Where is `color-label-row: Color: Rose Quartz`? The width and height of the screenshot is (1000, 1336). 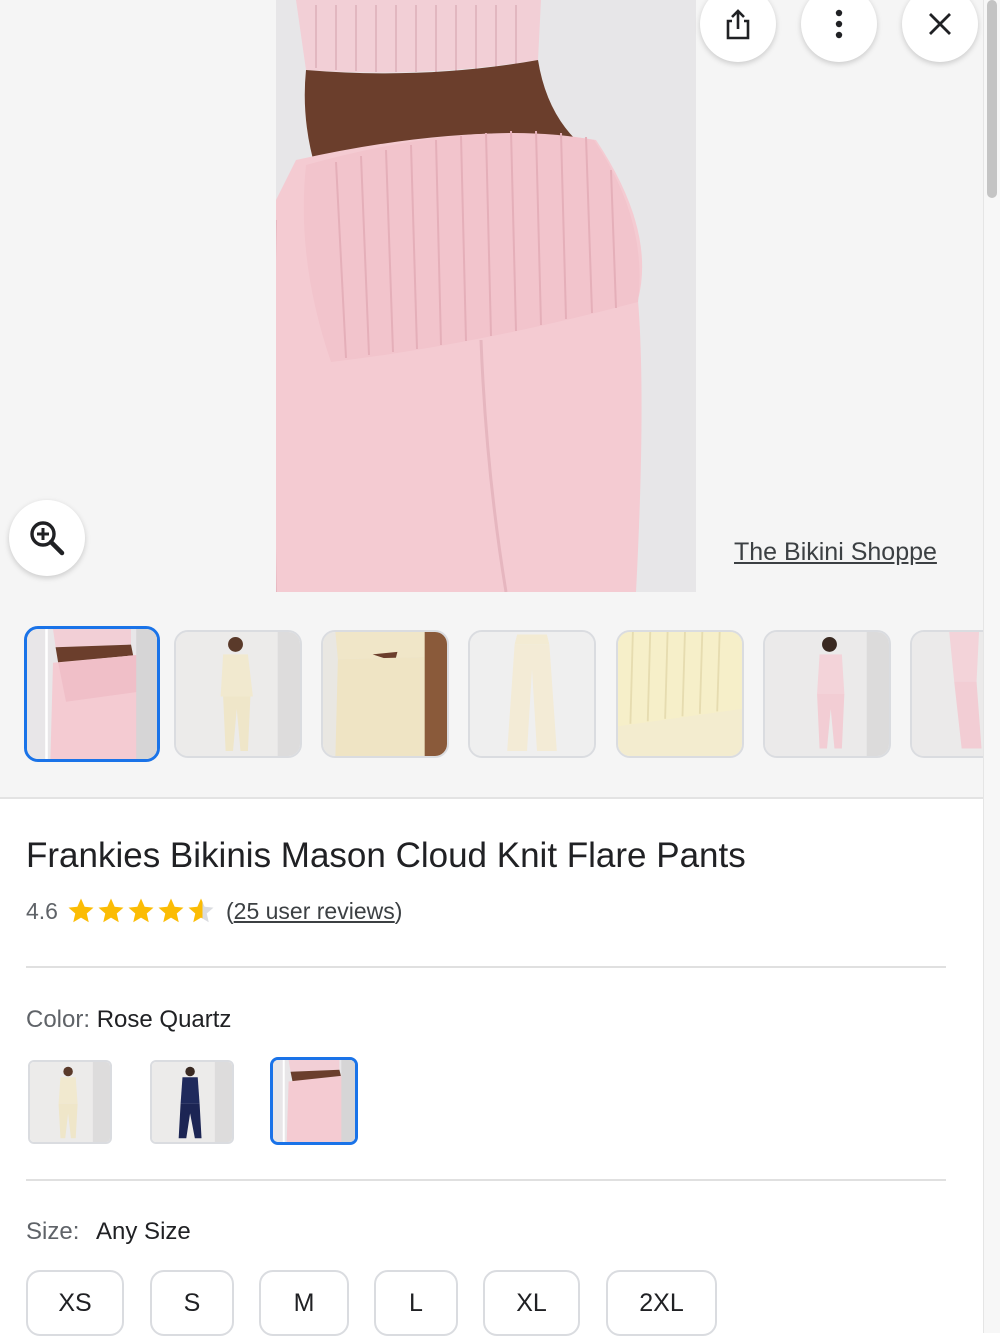 color-label-row: Color: Rose Quartz is located at coordinates (128, 1020).